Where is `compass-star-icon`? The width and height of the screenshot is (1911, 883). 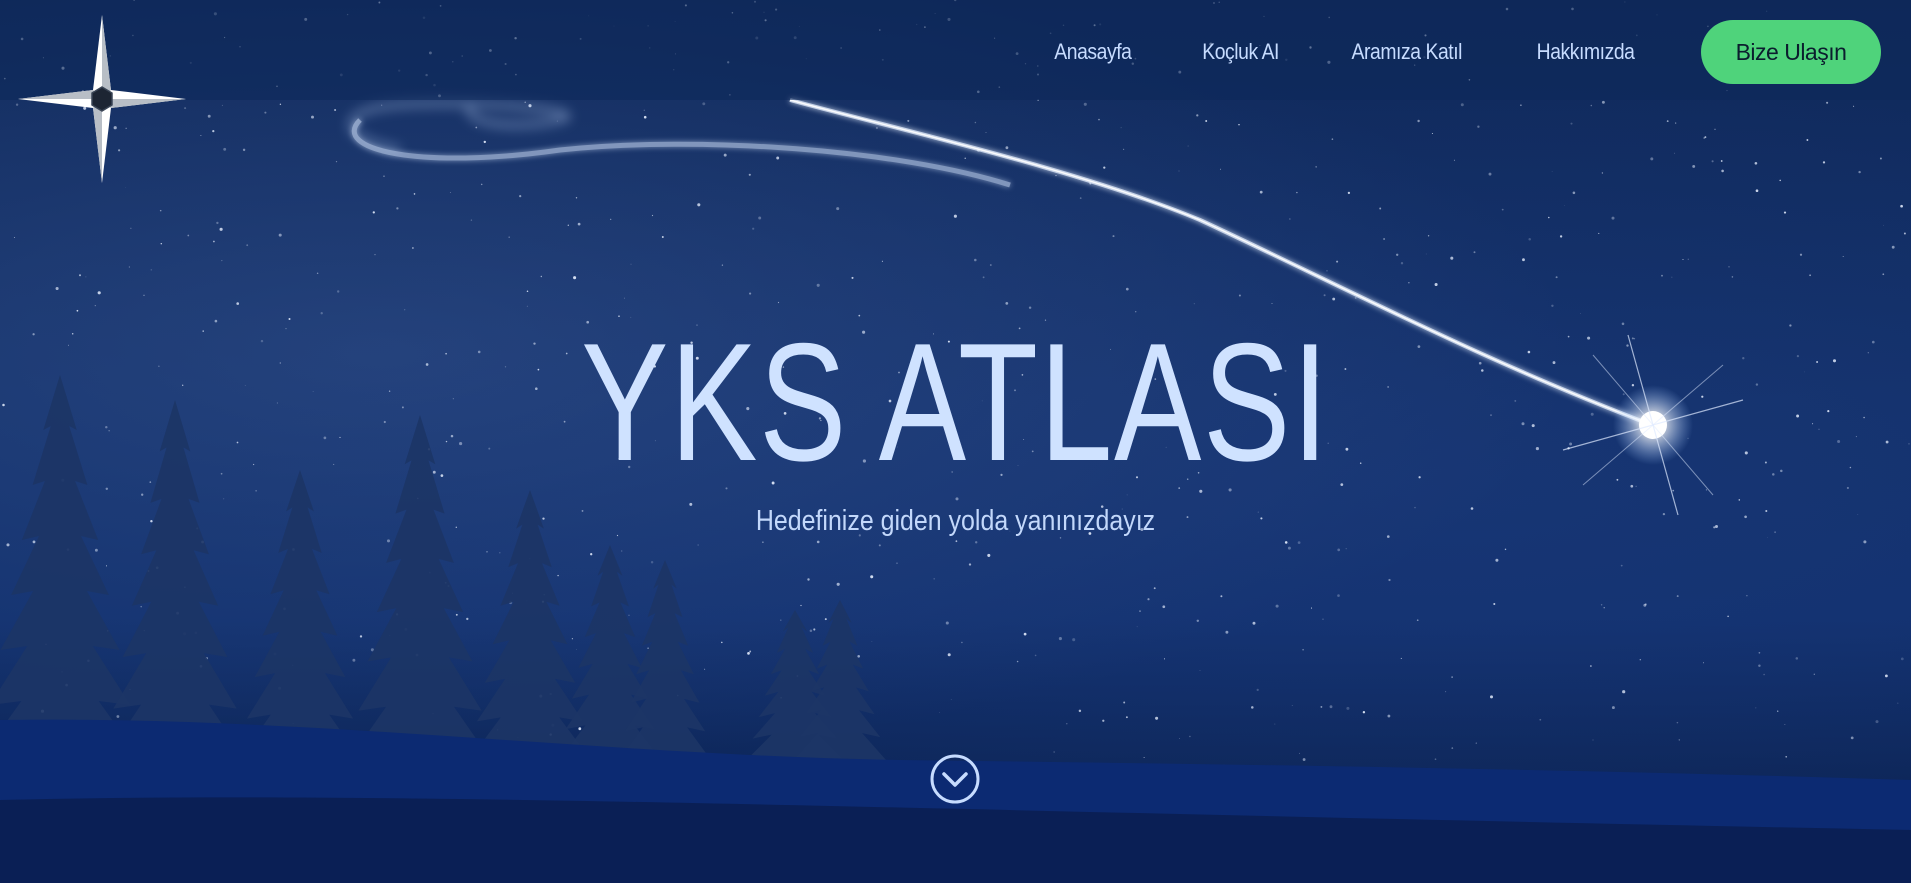 compass-star-icon is located at coordinates (102, 99).